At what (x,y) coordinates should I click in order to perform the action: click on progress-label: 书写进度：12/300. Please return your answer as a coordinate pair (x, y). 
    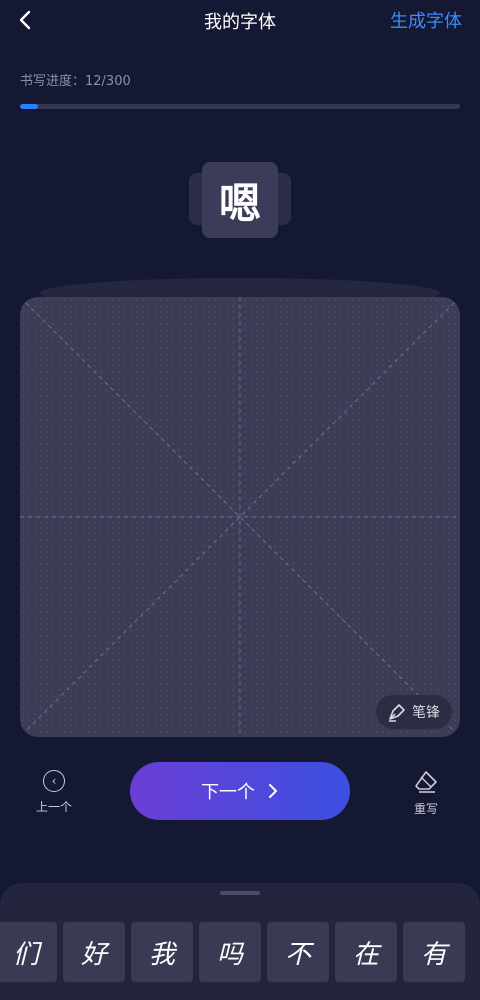
    Looking at the image, I should click on (75, 81).